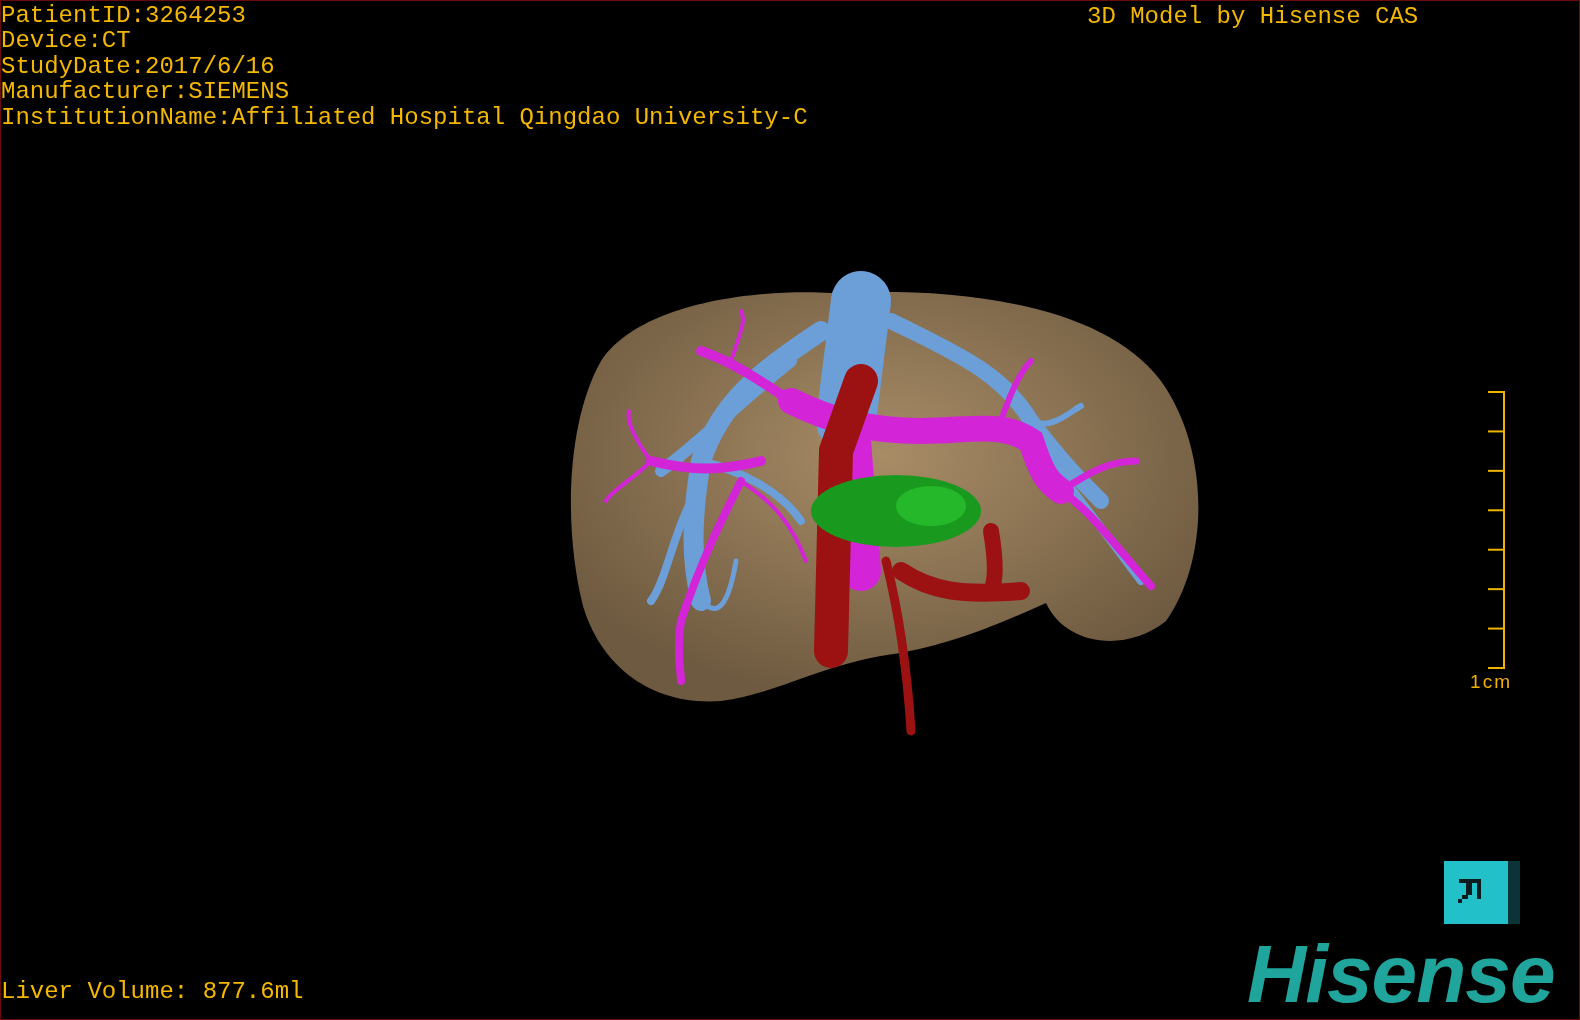  I want to click on liver-volume-label: Liver Volume: 877.6ml, so click(152, 992).